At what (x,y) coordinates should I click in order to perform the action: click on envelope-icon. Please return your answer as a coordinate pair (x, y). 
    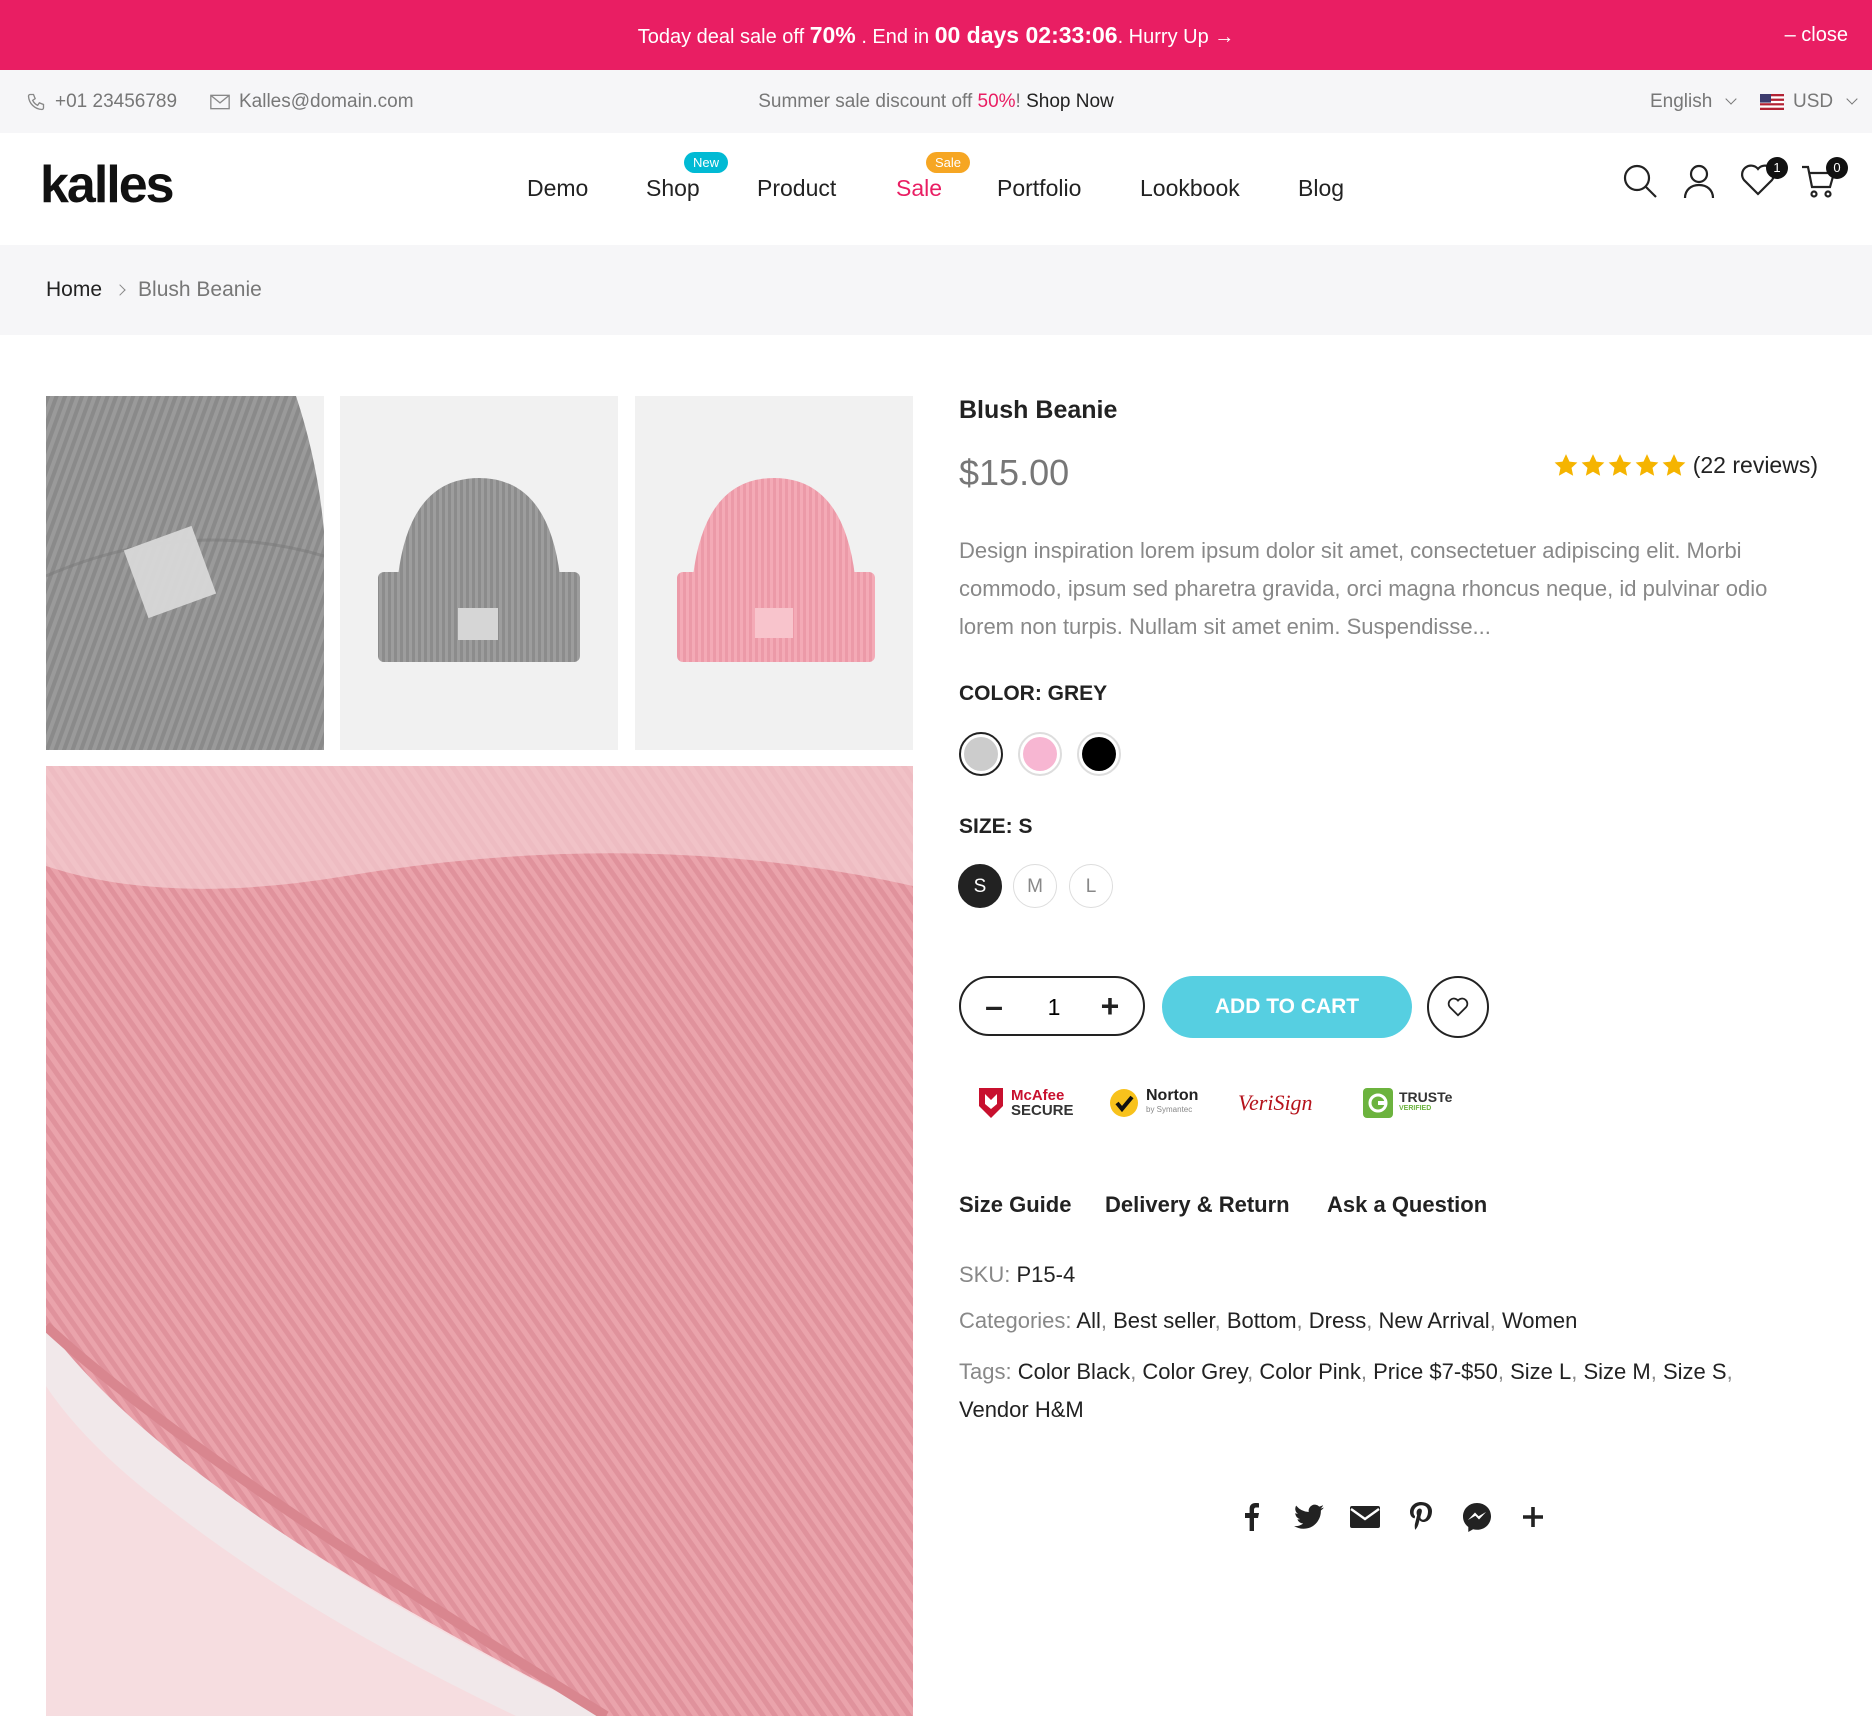
    Looking at the image, I should click on (1365, 1517).